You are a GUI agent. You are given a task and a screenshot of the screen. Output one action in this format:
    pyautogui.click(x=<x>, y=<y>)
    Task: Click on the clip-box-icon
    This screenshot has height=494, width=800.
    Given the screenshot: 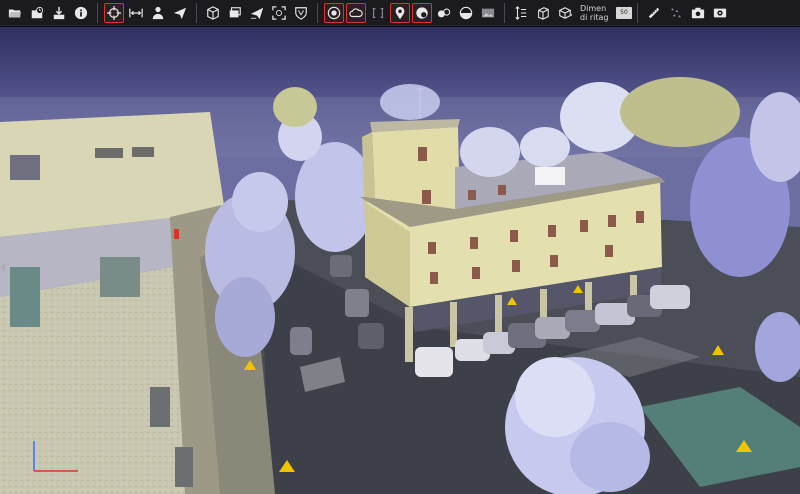 What is the action you would take?
    pyautogui.click(x=378, y=12)
    